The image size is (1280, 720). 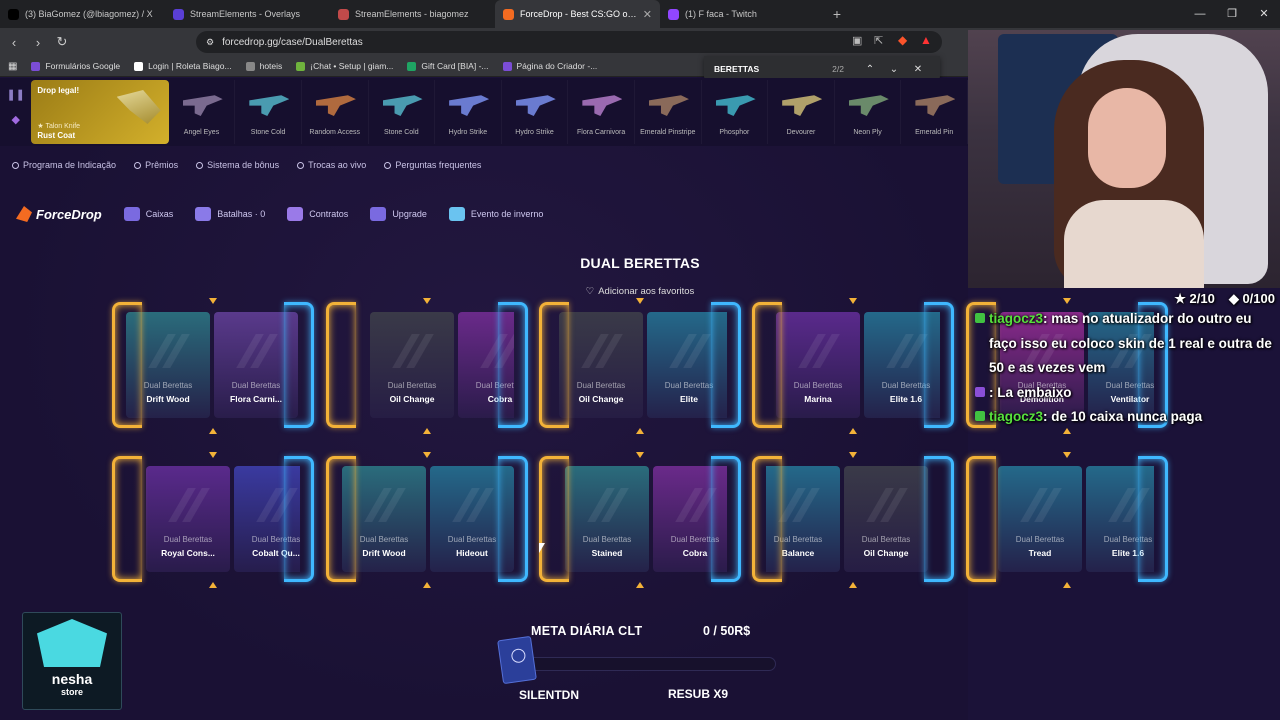 What do you see at coordinates (148, 214) in the screenshot?
I see `main-nav-item: Caixas` at bounding box center [148, 214].